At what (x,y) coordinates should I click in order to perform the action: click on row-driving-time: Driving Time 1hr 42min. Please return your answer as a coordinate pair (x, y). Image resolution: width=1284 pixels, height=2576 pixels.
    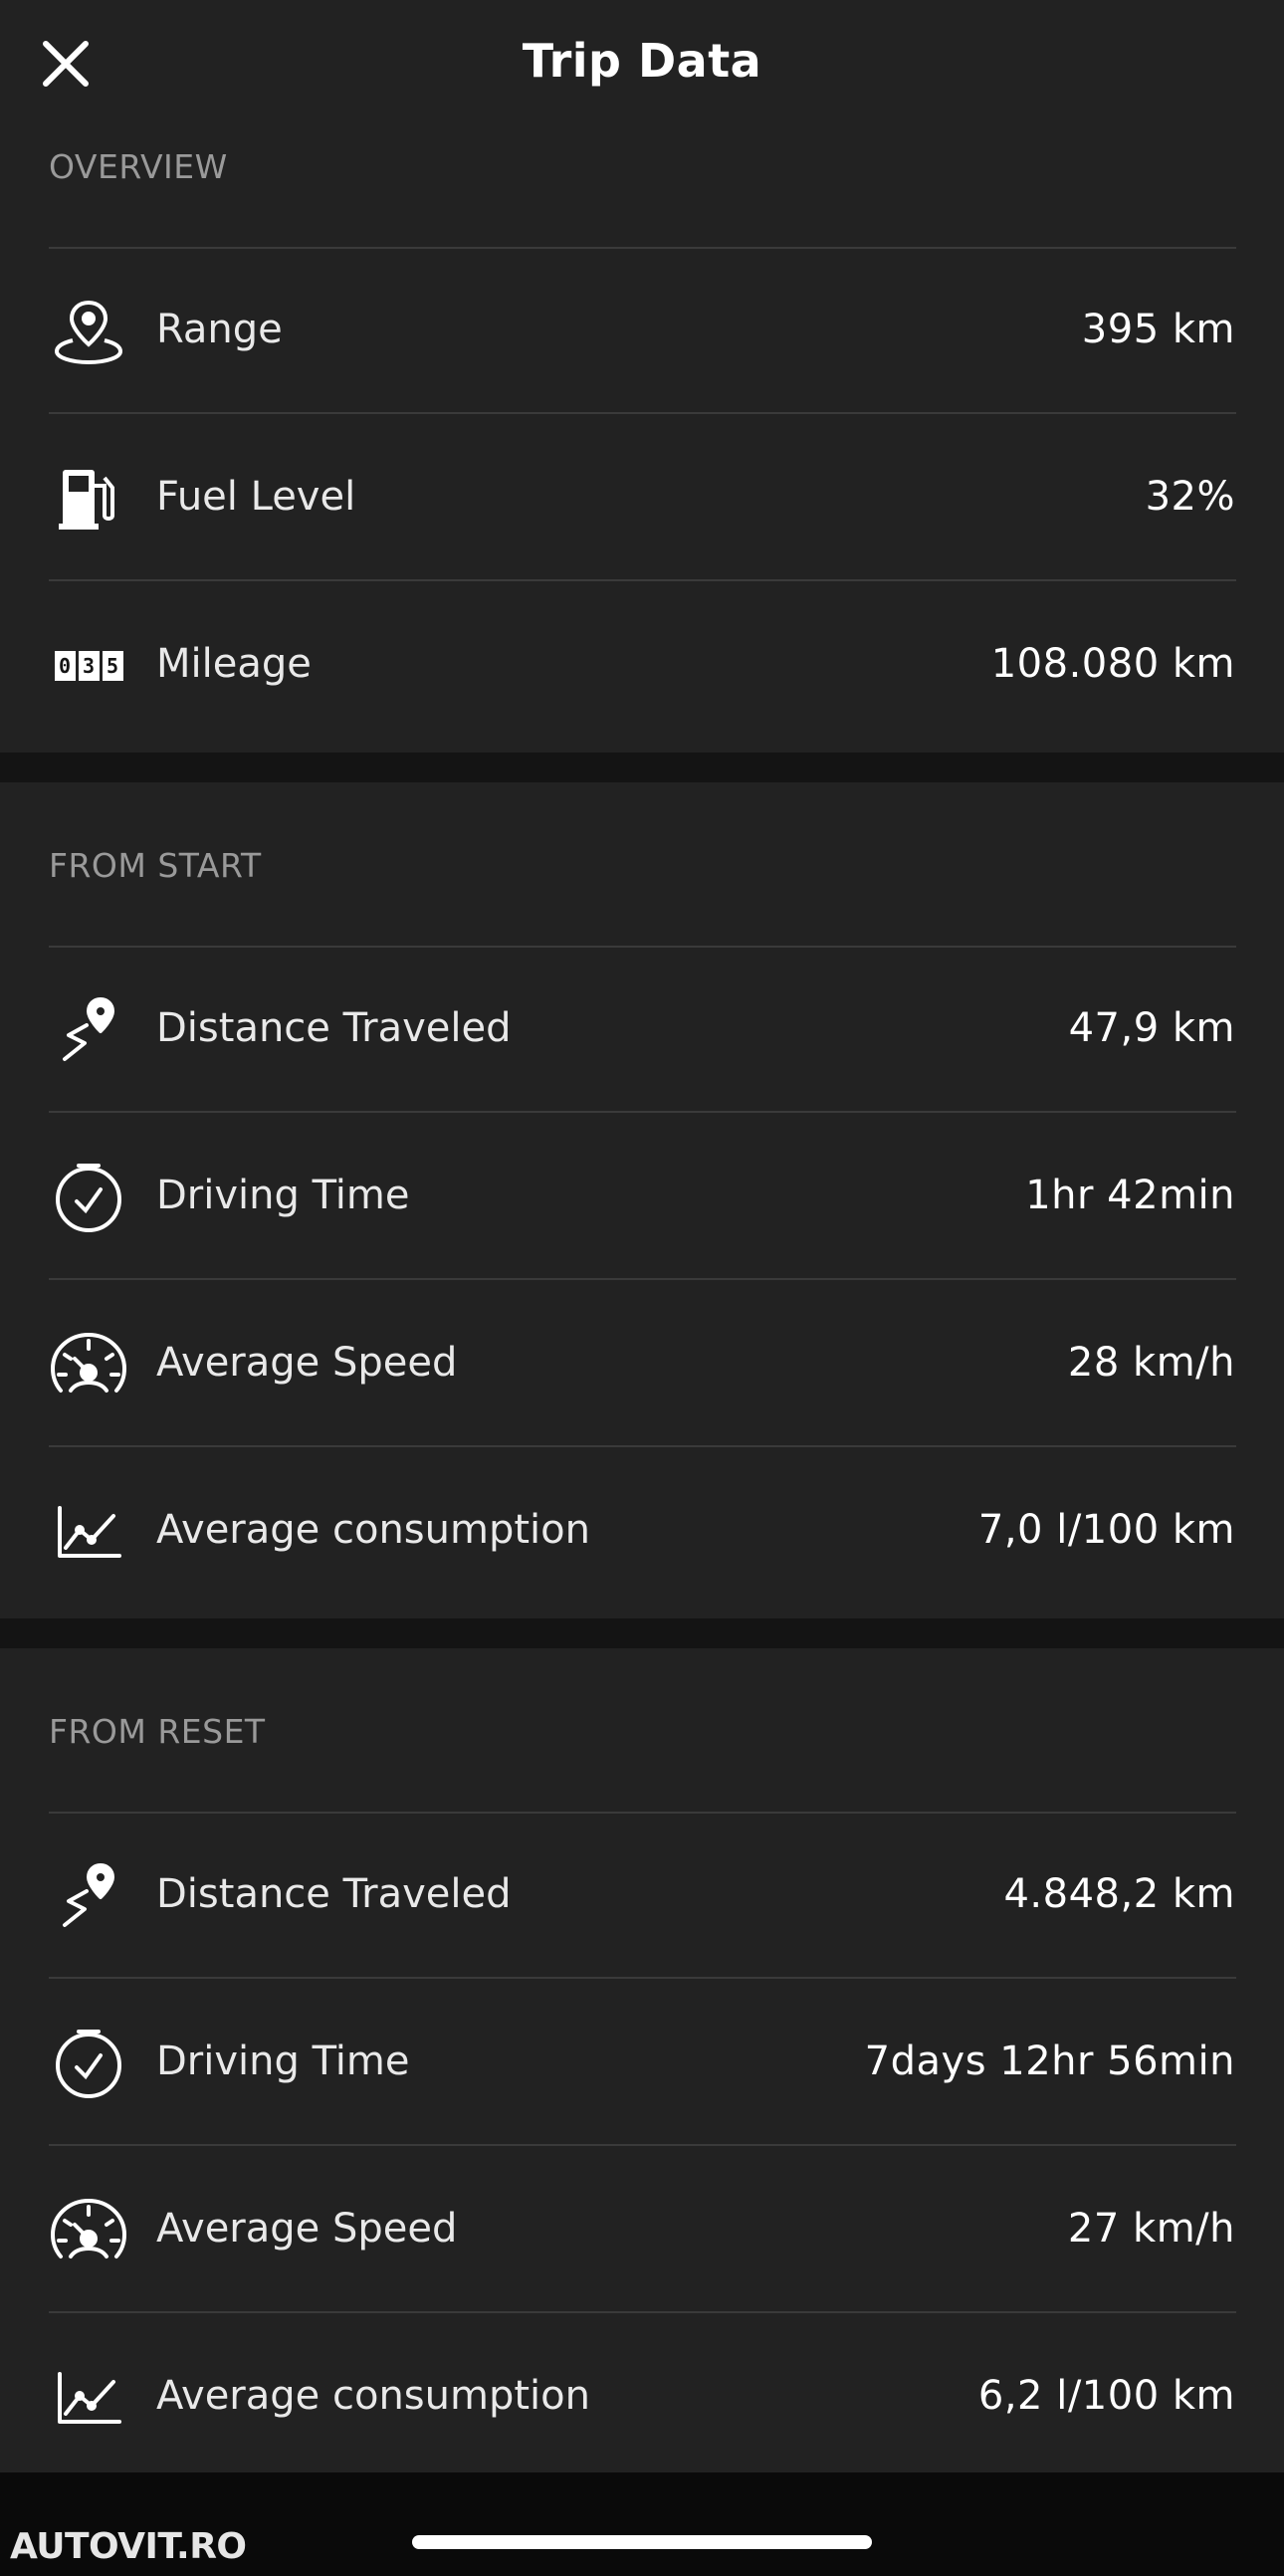
    Looking at the image, I should click on (642, 1197).